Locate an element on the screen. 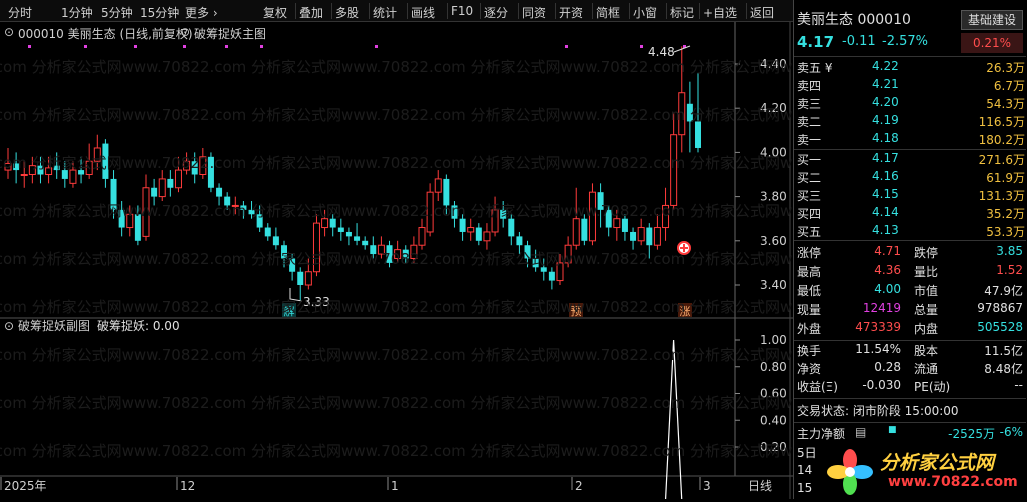 The image size is (1027, 502). stat-label: 流通 is located at coordinates (926, 369).